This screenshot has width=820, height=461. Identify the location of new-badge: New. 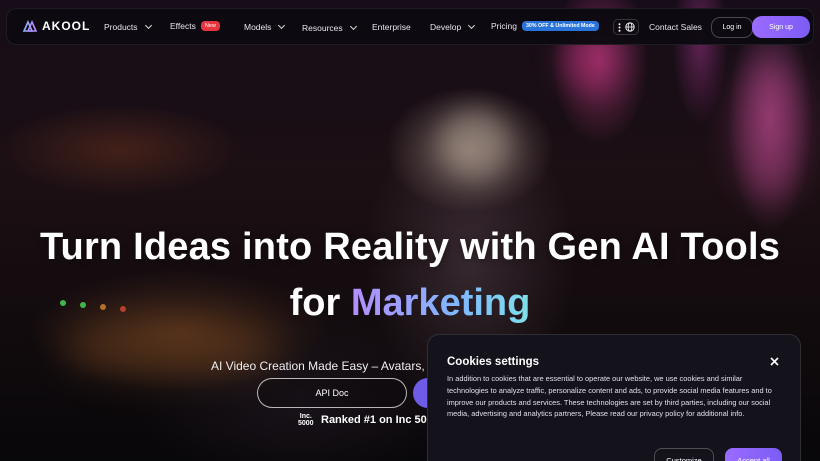
(210, 26).